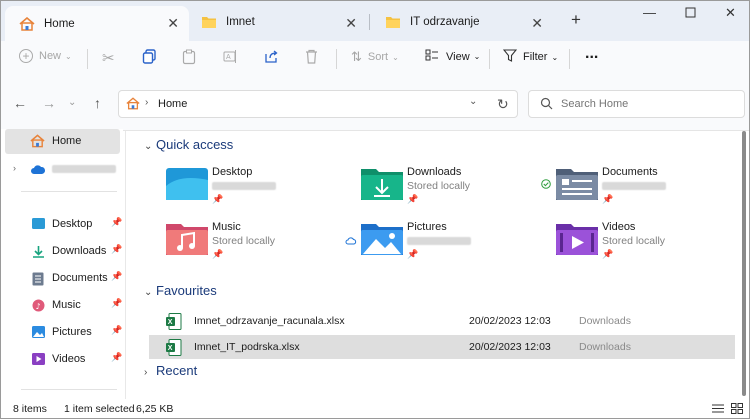  I want to click on sidebar-item-onedrive: ›, so click(62, 169).